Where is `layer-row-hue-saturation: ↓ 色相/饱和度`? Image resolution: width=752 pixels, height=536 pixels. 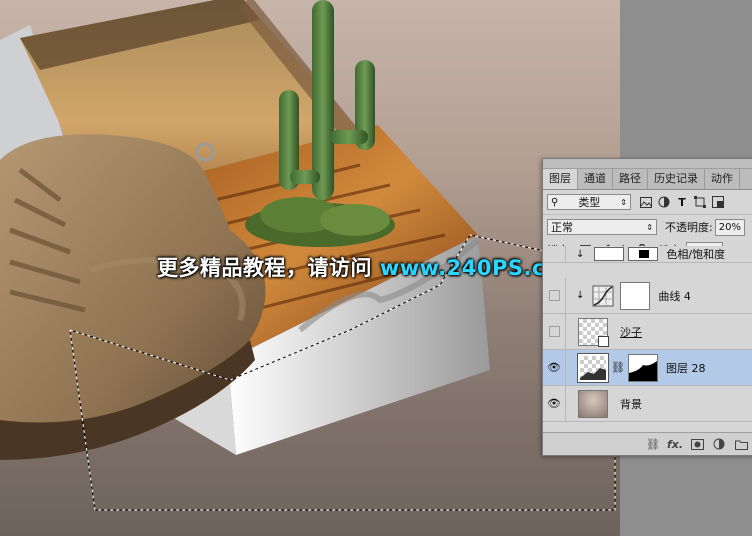 layer-row-hue-saturation: ↓ 色相/饱和度 is located at coordinates (647, 254).